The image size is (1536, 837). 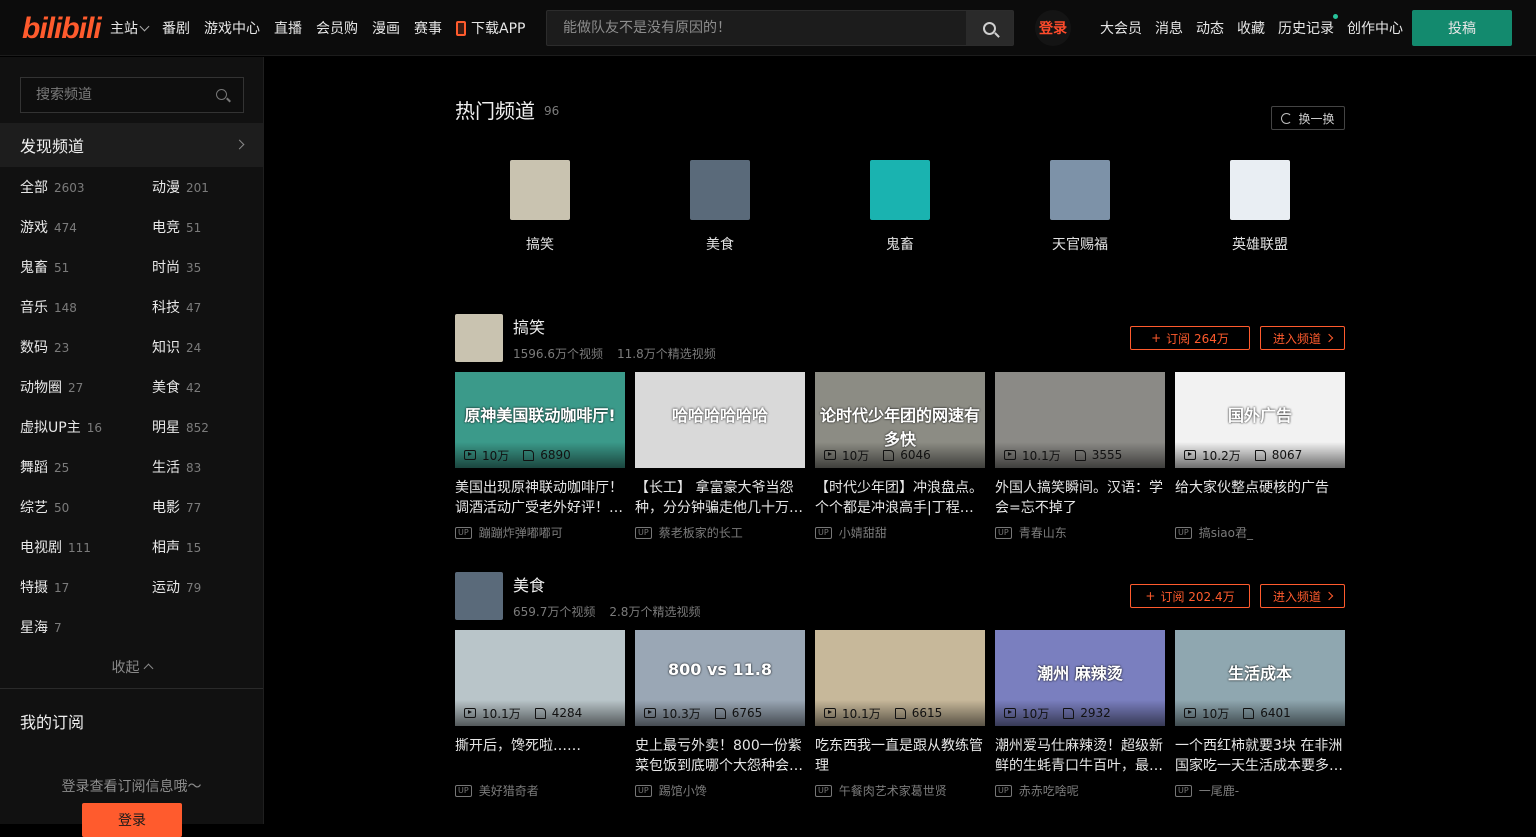 What do you see at coordinates (900, 207) in the screenshot?
I see `hot-channel: 鬼畜` at bounding box center [900, 207].